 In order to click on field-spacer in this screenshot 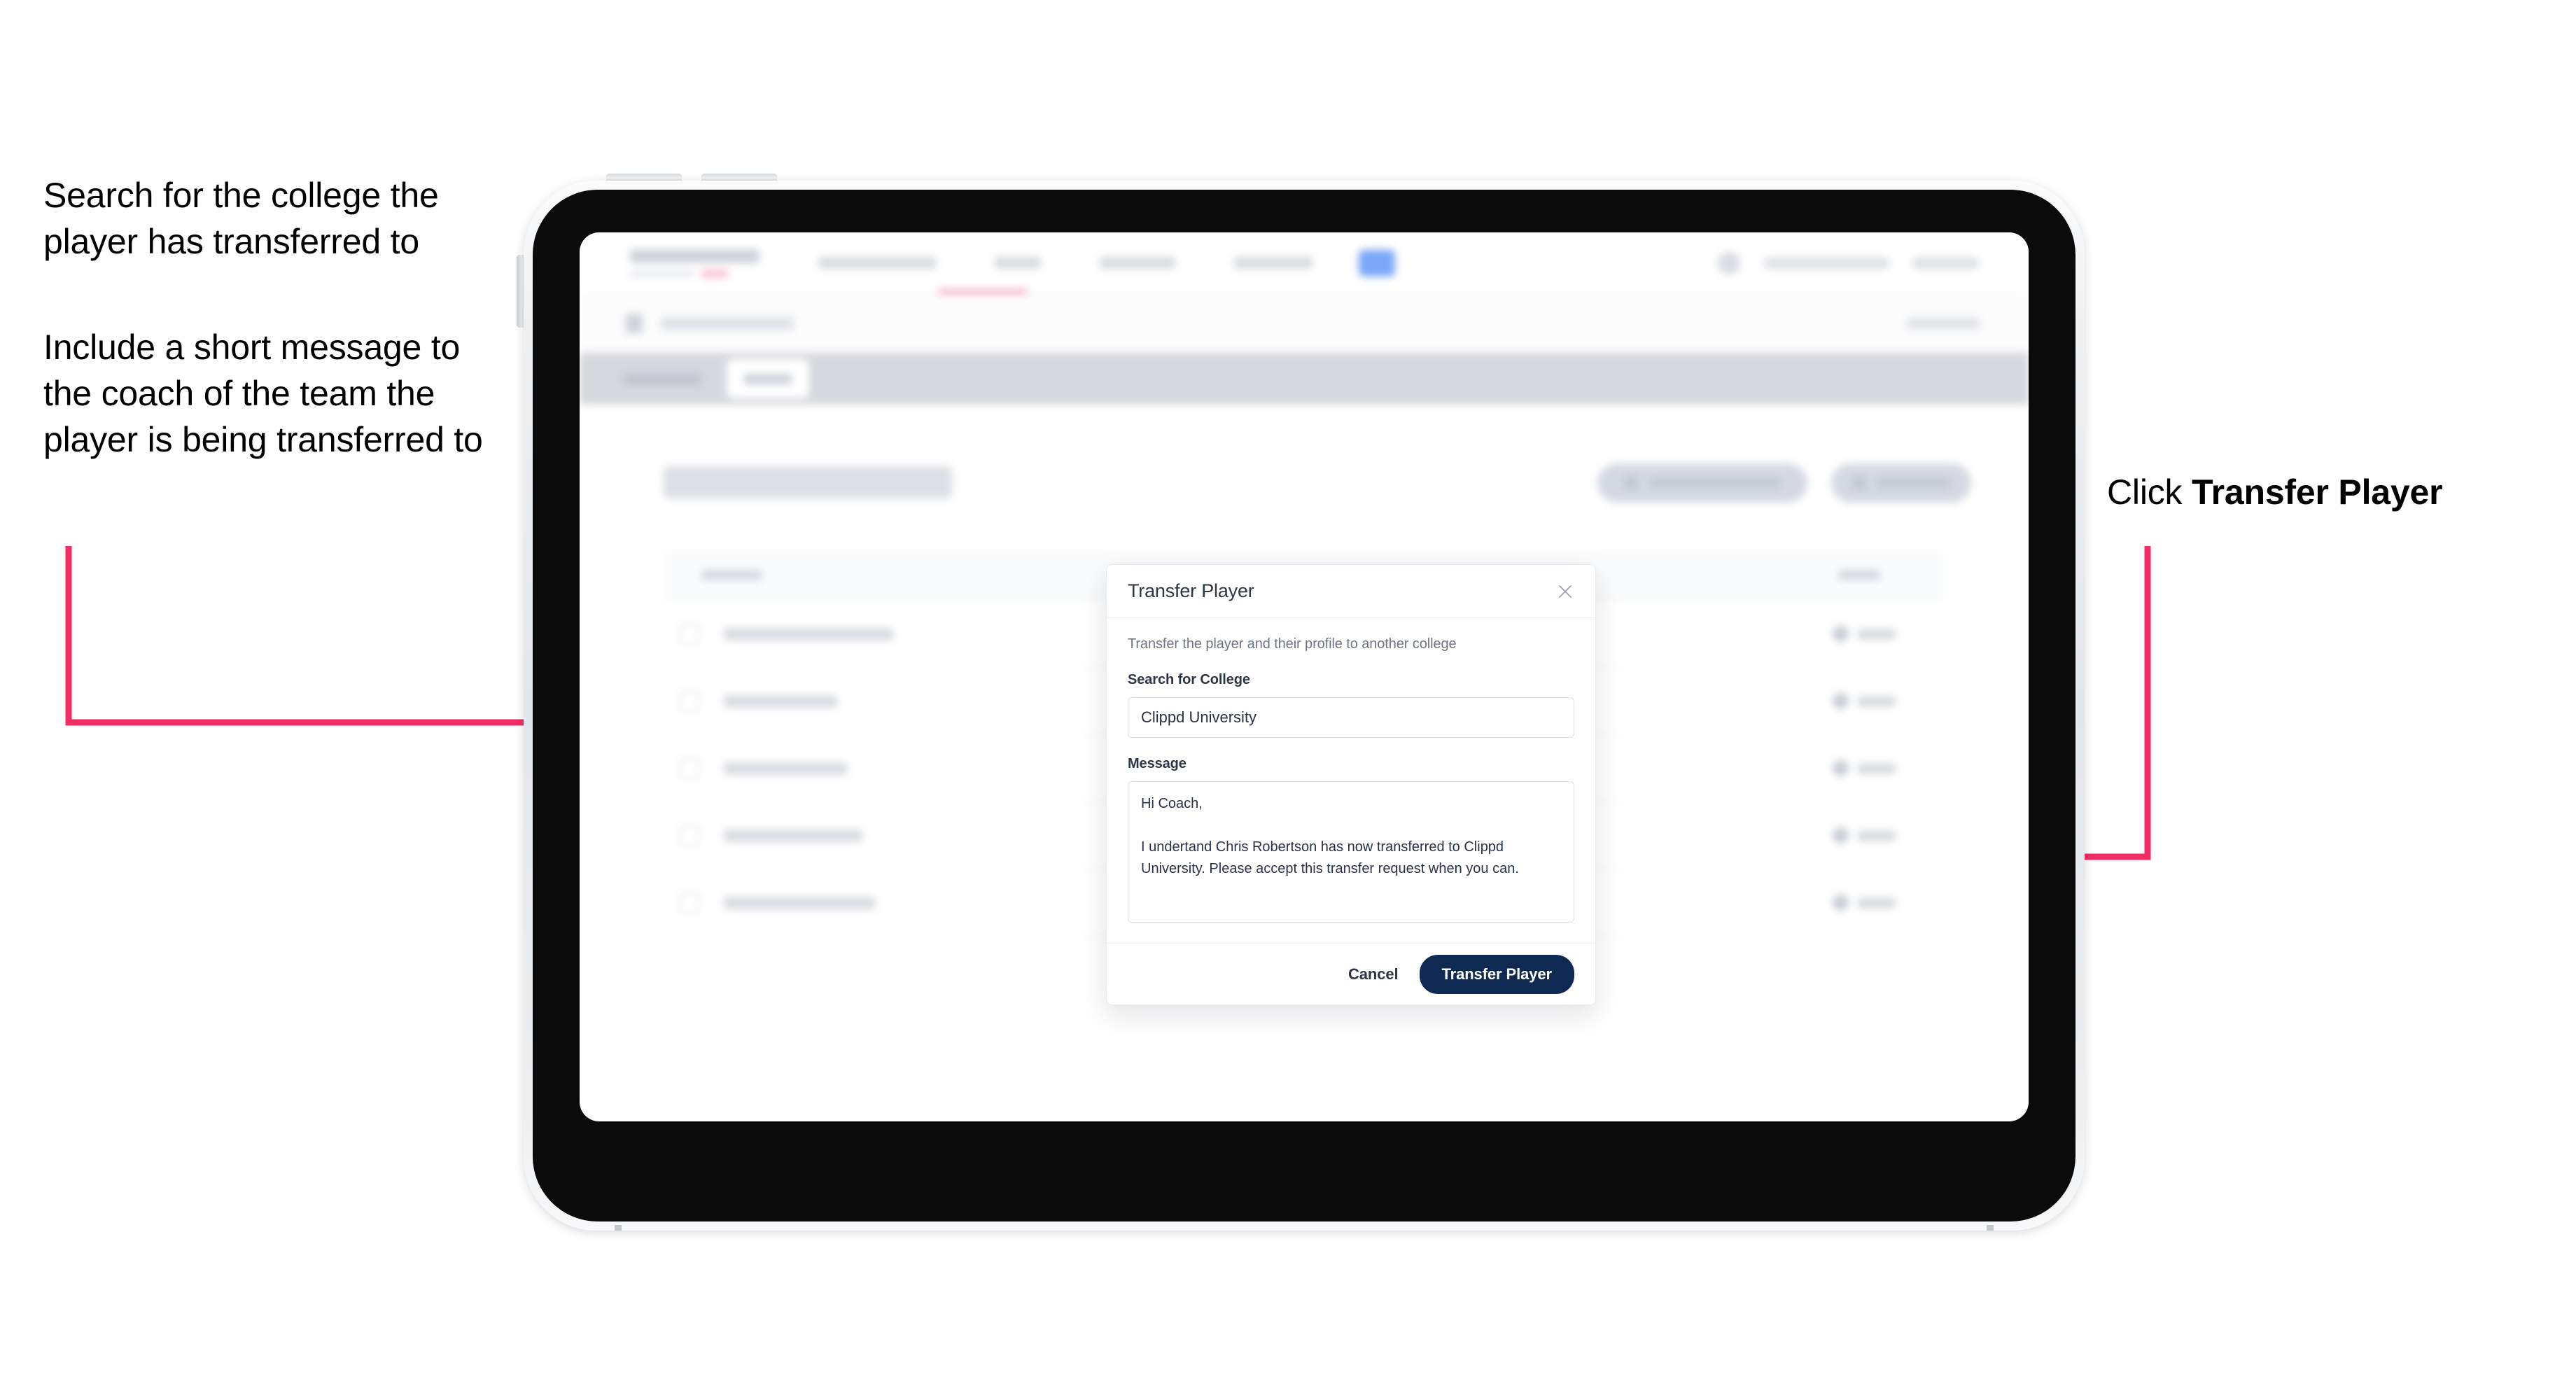, I will do `click(1351, 747)`.